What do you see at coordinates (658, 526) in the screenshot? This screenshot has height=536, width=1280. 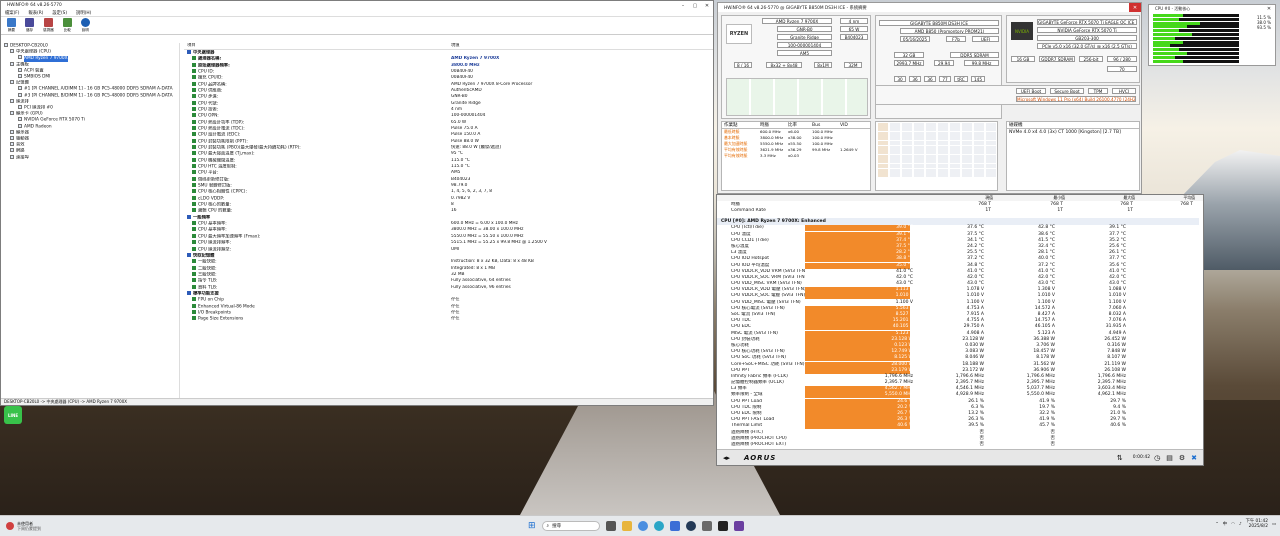 I see `edge-icon` at bounding box center [658, 526].